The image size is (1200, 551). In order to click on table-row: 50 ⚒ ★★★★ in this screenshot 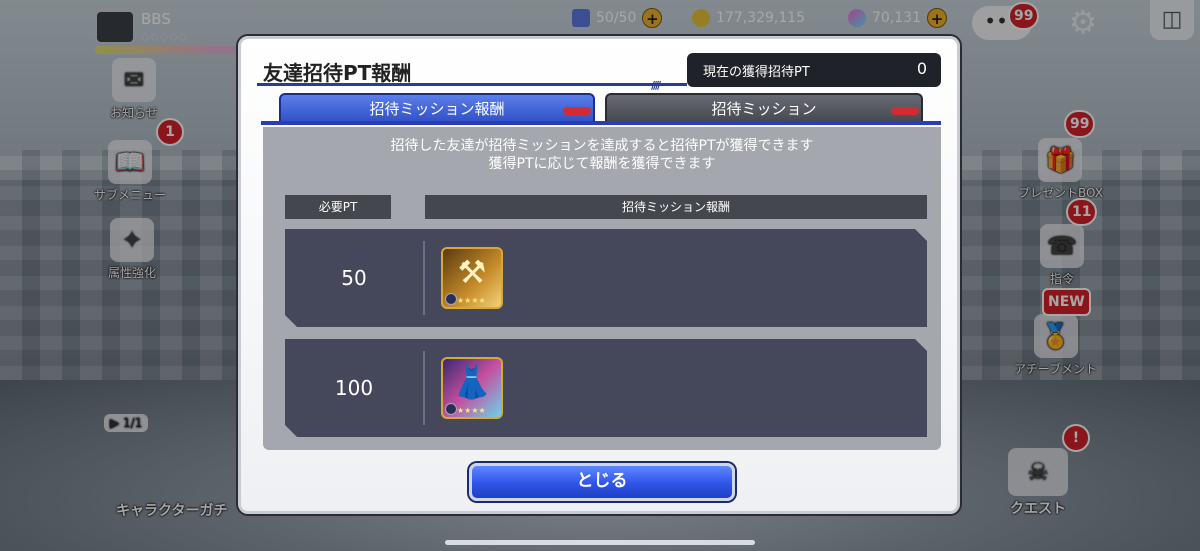, I will do `click(606, 278)`.